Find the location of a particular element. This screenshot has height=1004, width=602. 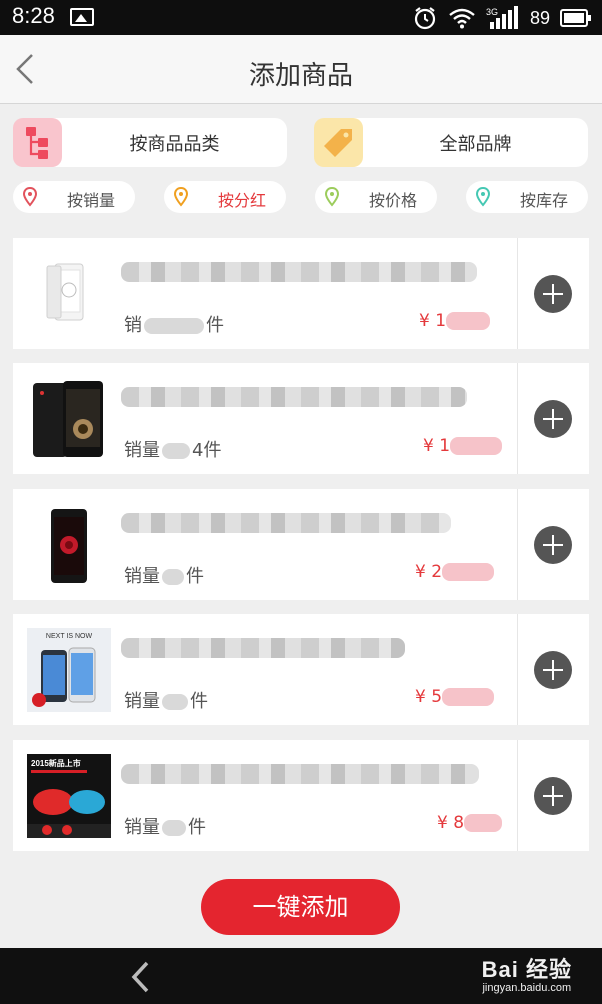

promo-text: 2015新品上市 is located at coordinates (56, 763).